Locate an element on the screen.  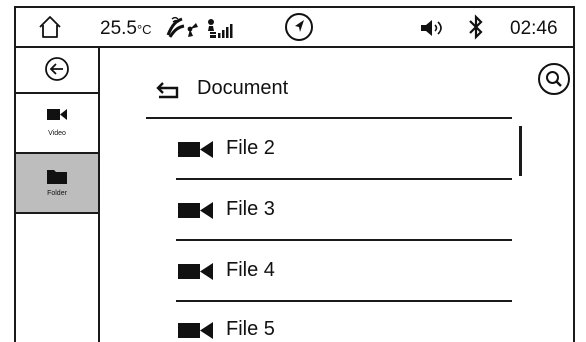
scrollbar-thumb is located at coordinates (520, 151).